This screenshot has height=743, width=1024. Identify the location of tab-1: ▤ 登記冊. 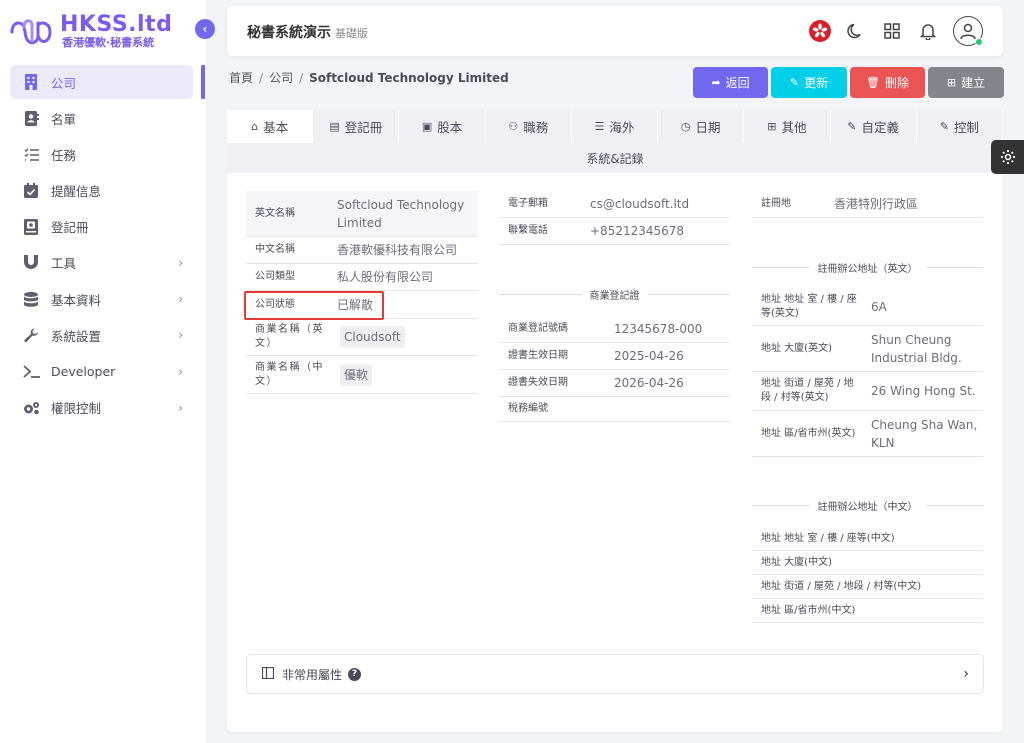
(356, 126).